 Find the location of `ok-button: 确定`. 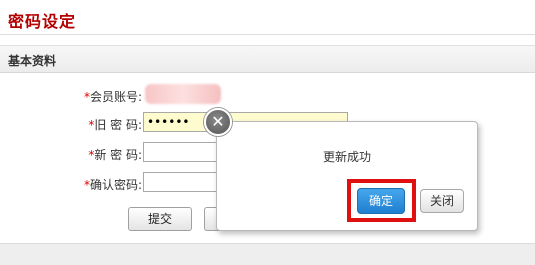

ok-button: 确定 is located at coordinates (381, 201).